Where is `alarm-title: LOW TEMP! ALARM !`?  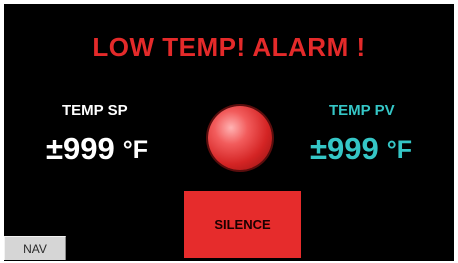
alarm-title: LOW TEMP! ALARM ! is located at coordinates (229, 47).